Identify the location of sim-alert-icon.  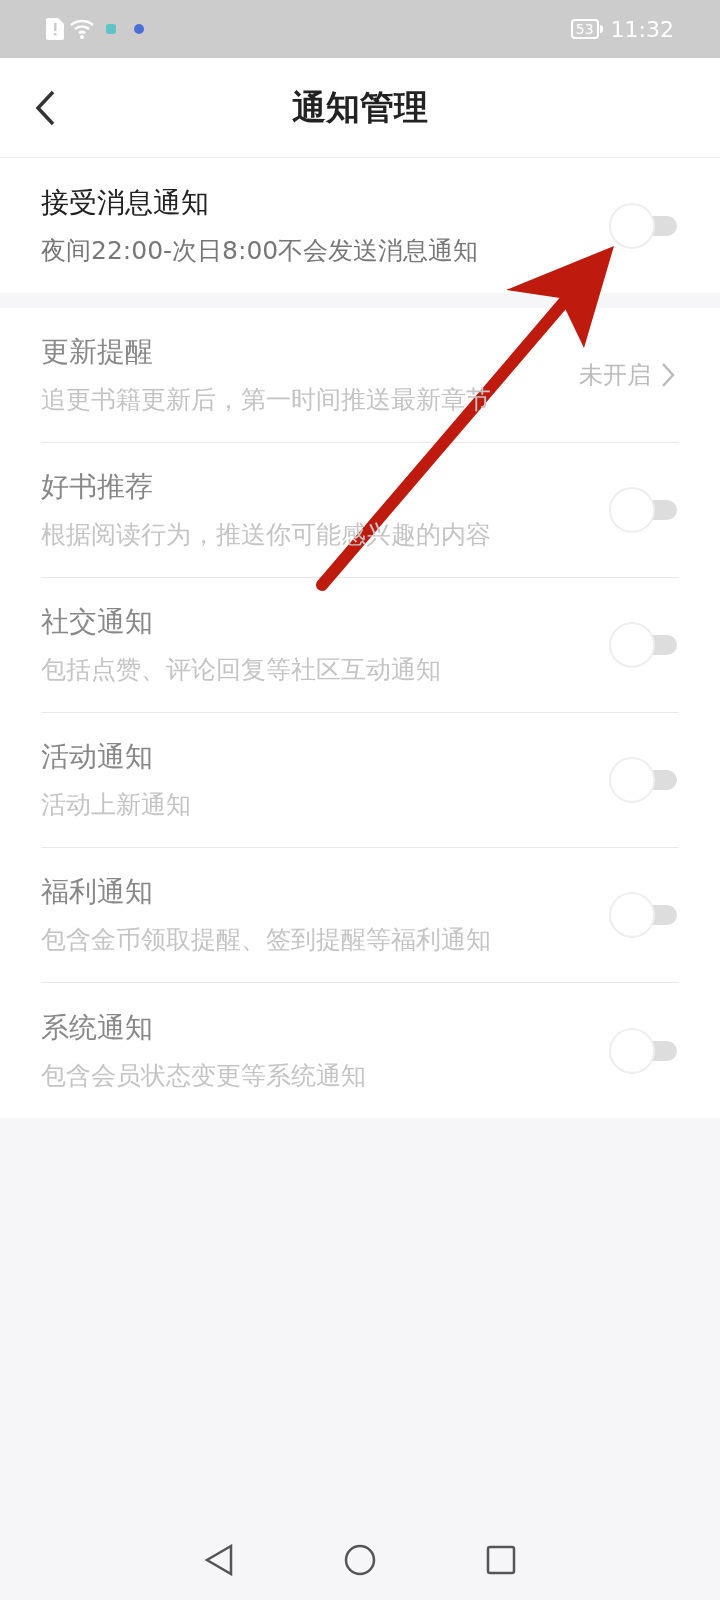
(55, 29).